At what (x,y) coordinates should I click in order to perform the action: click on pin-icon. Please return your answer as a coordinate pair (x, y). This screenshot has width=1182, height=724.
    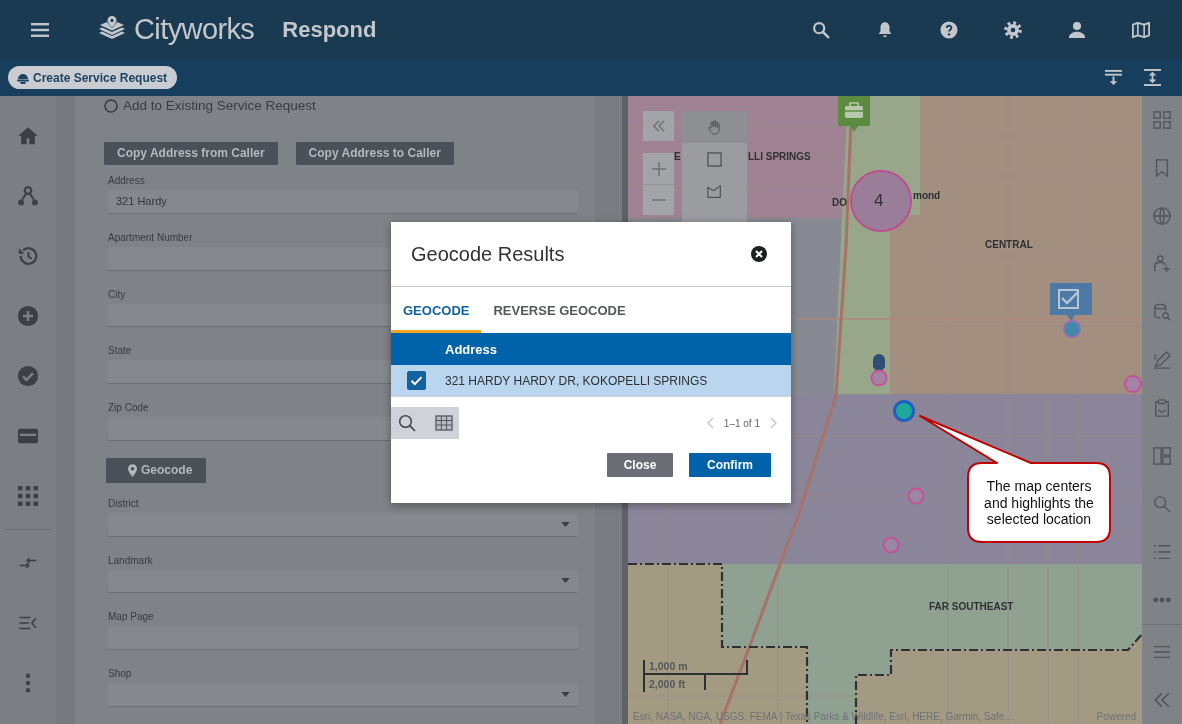
    Looking at the image, I should click on (132, 470).